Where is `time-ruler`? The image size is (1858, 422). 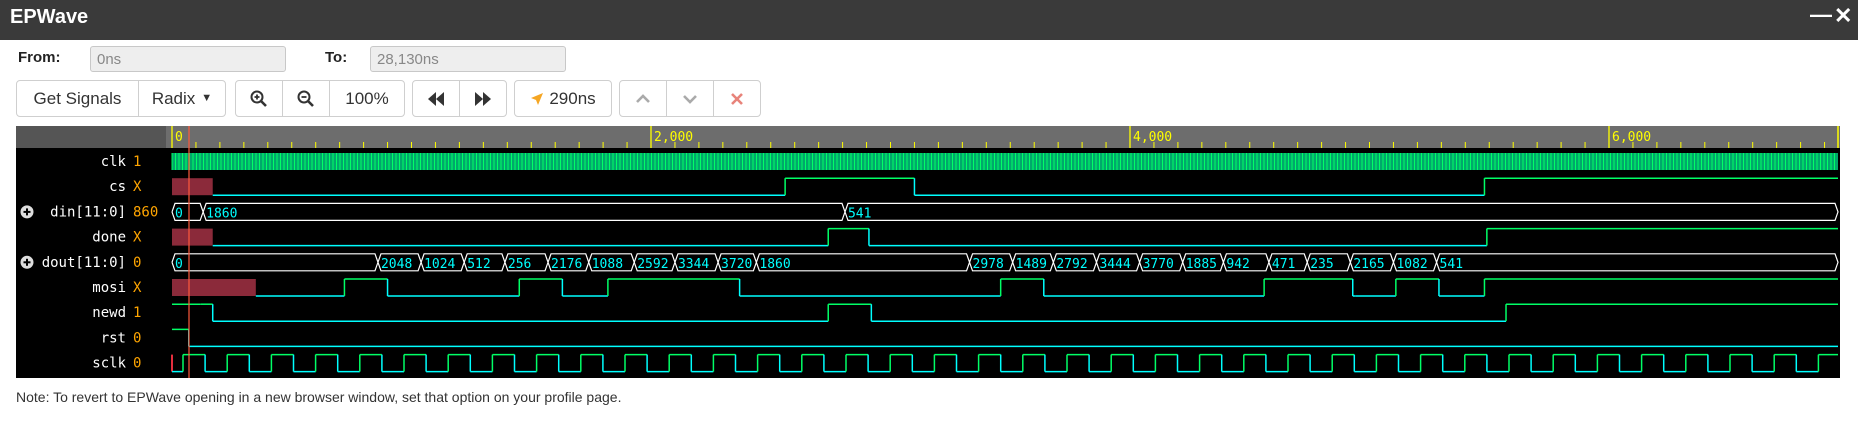
time-ruler is located at coordinates (1003, 137).